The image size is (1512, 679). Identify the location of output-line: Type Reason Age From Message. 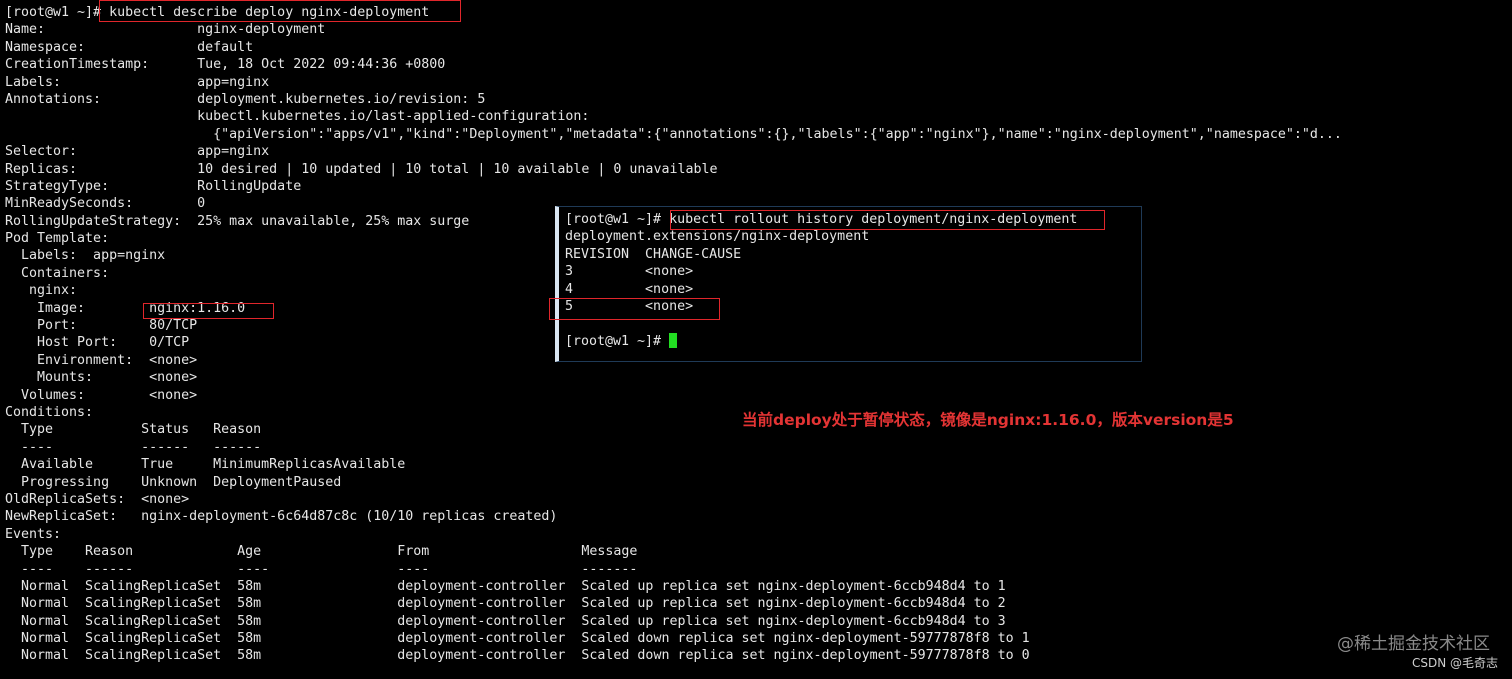
(321, 552).